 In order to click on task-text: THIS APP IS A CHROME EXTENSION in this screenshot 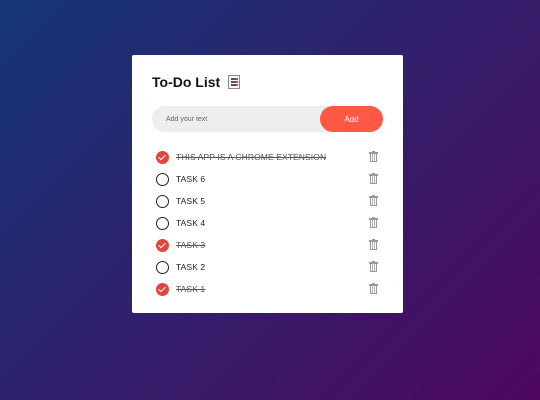, I will do `click(251, 157)`.